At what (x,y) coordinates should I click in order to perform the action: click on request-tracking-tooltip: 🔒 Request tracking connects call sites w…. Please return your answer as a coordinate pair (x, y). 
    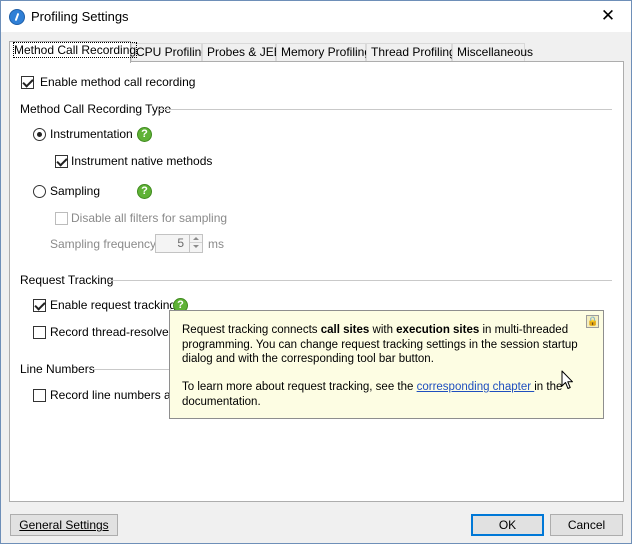
    Looking at the image, I should click on (386, 364).